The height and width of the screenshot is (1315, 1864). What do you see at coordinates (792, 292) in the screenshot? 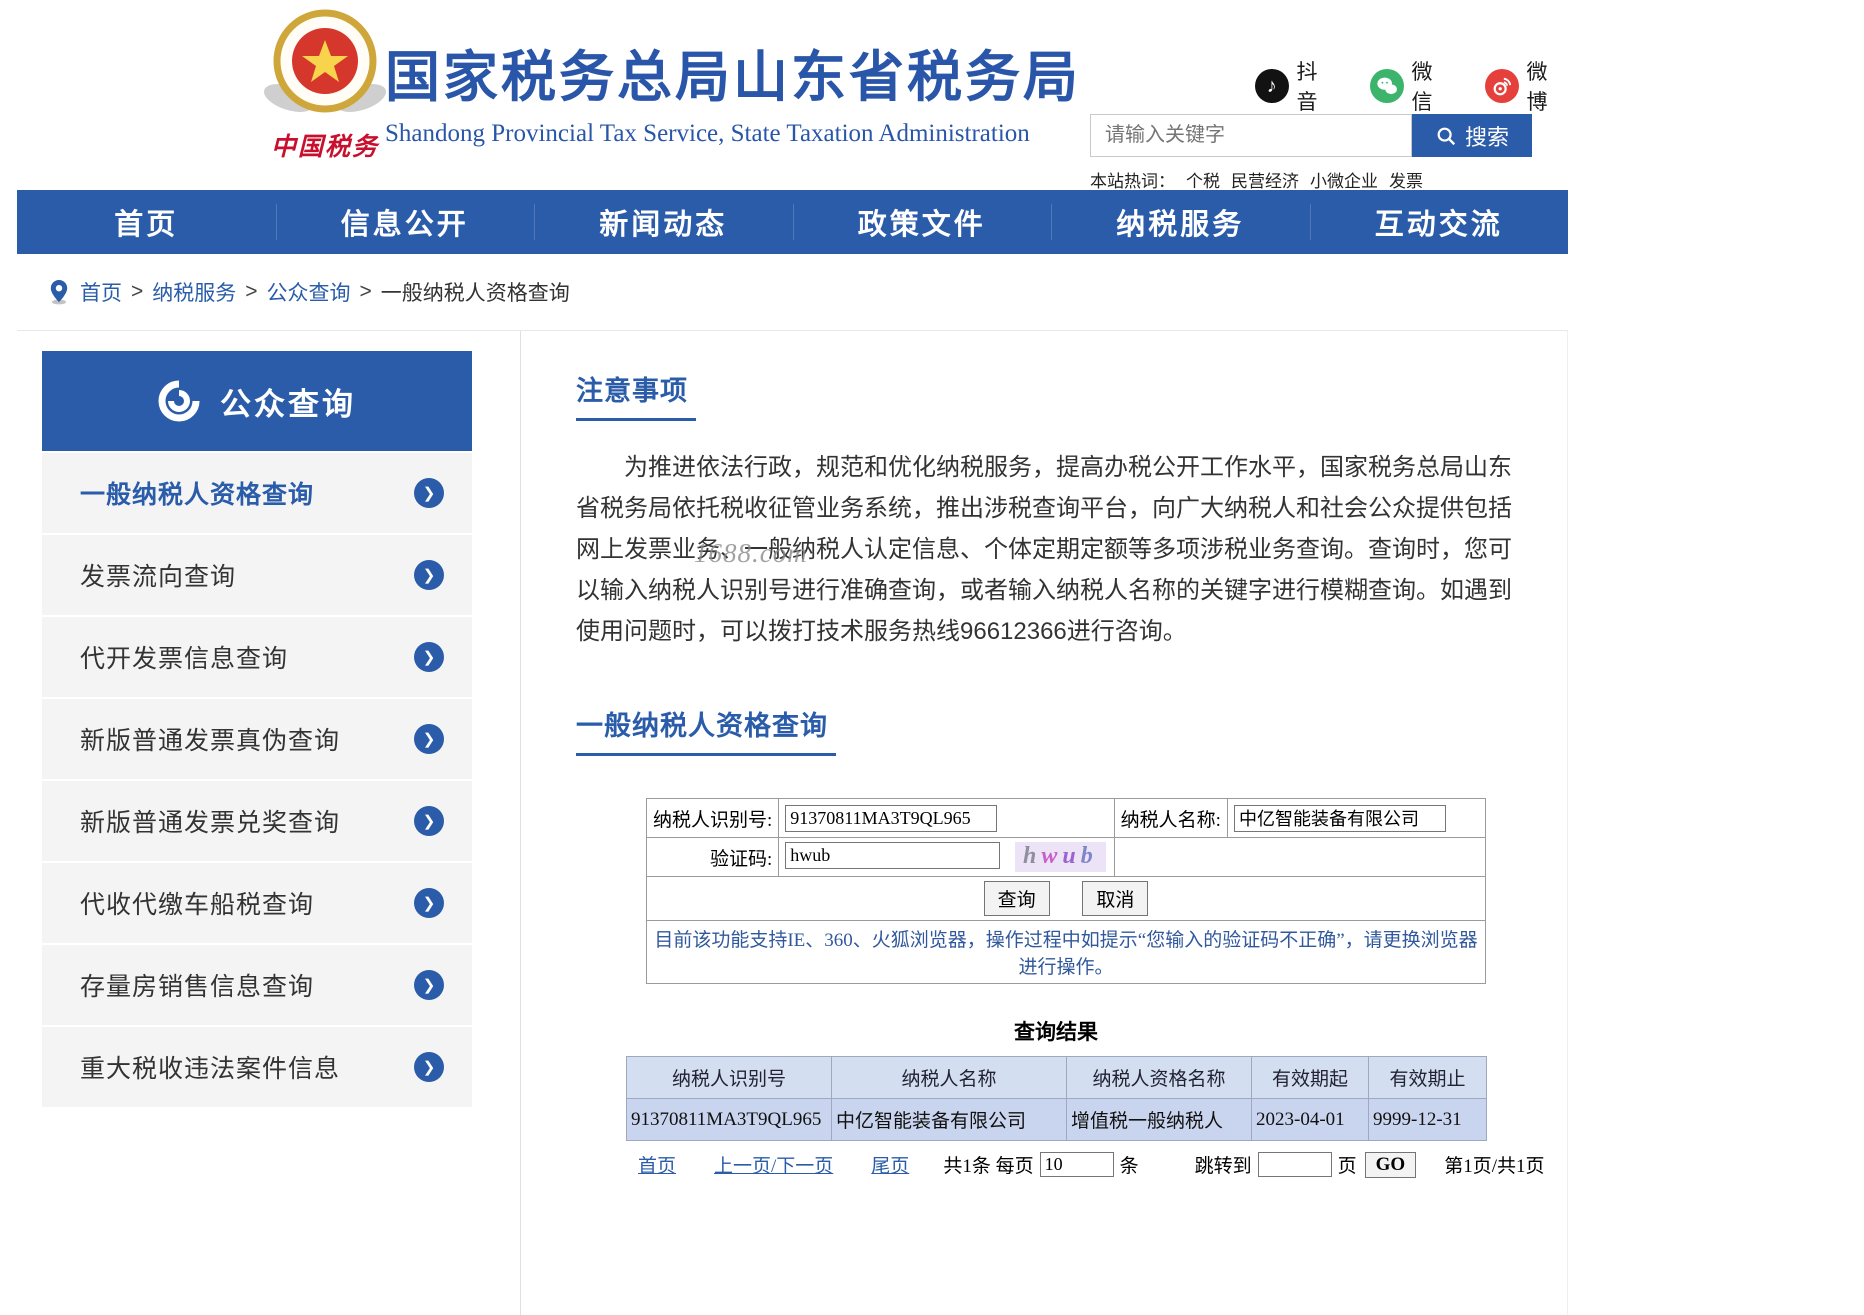
I see `breadcrumb: 首页 > 纳税服务 > 公众查询 > 一般纳税人资格查询` at bounding box center [792, 292].